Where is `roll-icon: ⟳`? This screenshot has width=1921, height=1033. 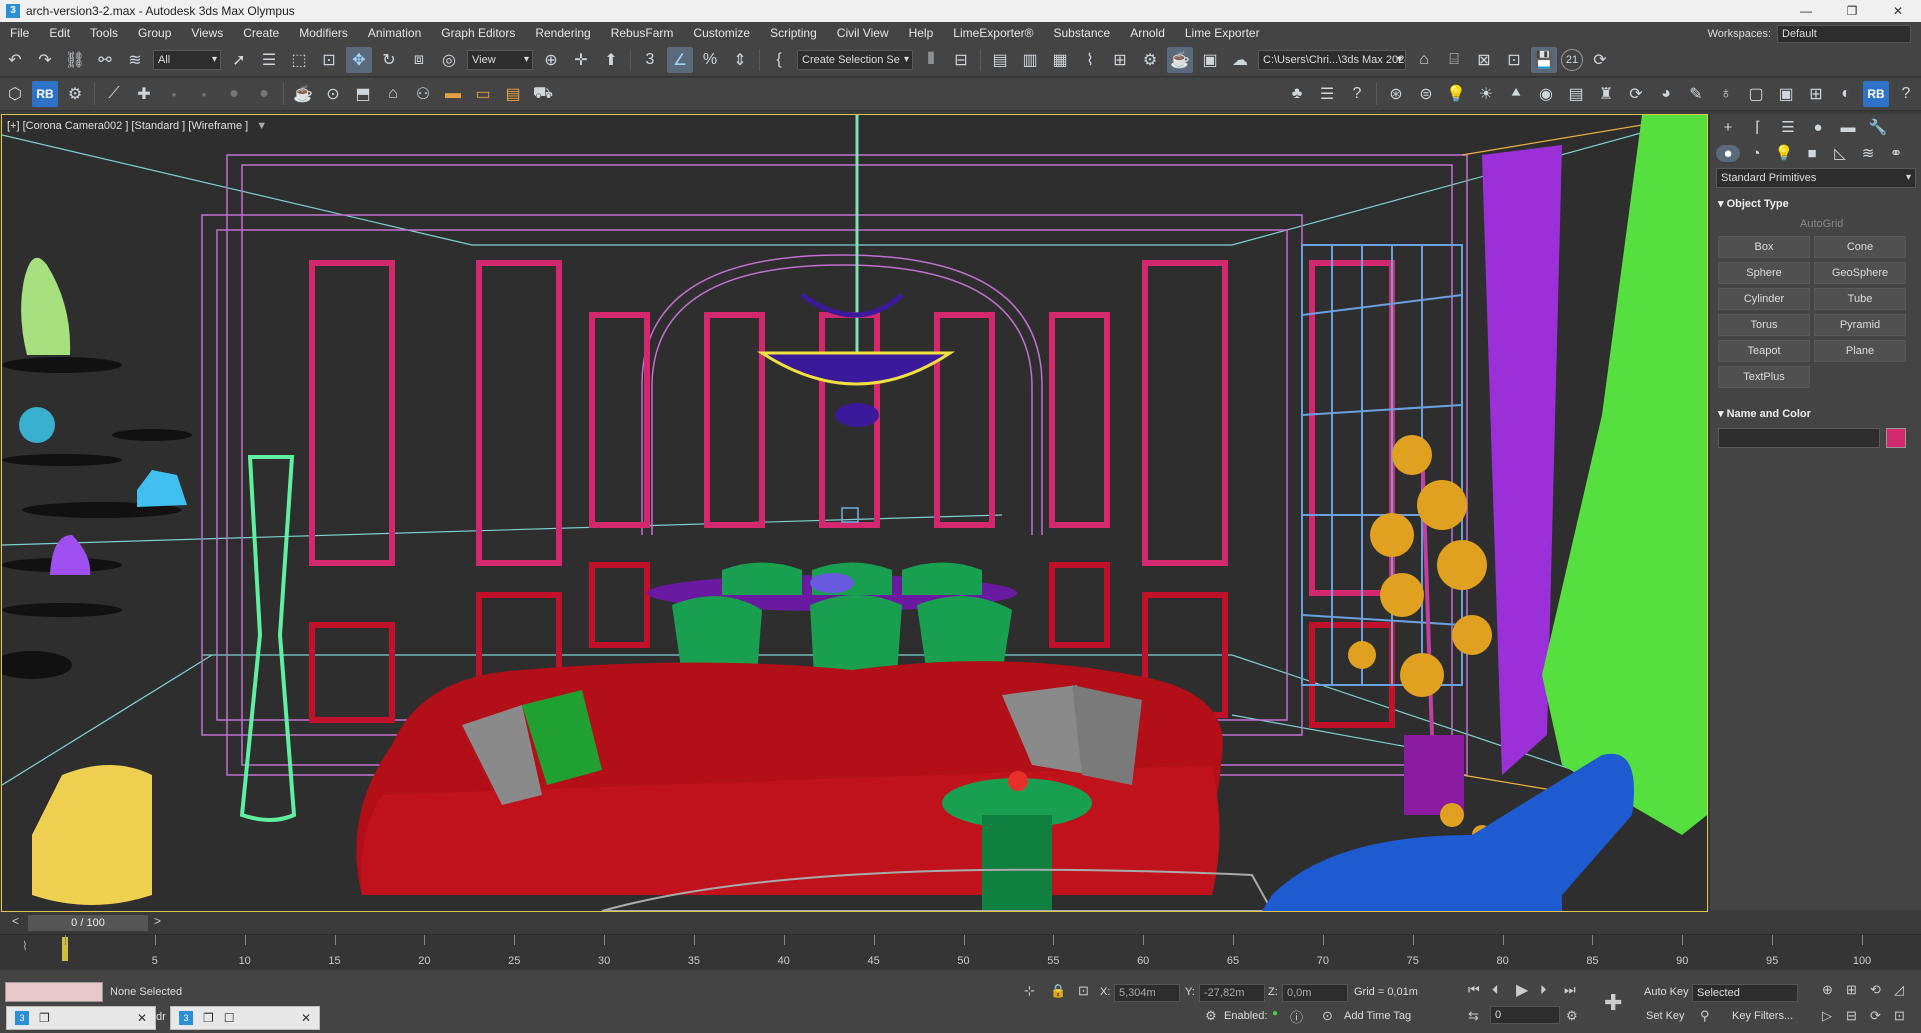
roll-icon: ⟳ is located at coordinates (1875, 1016).